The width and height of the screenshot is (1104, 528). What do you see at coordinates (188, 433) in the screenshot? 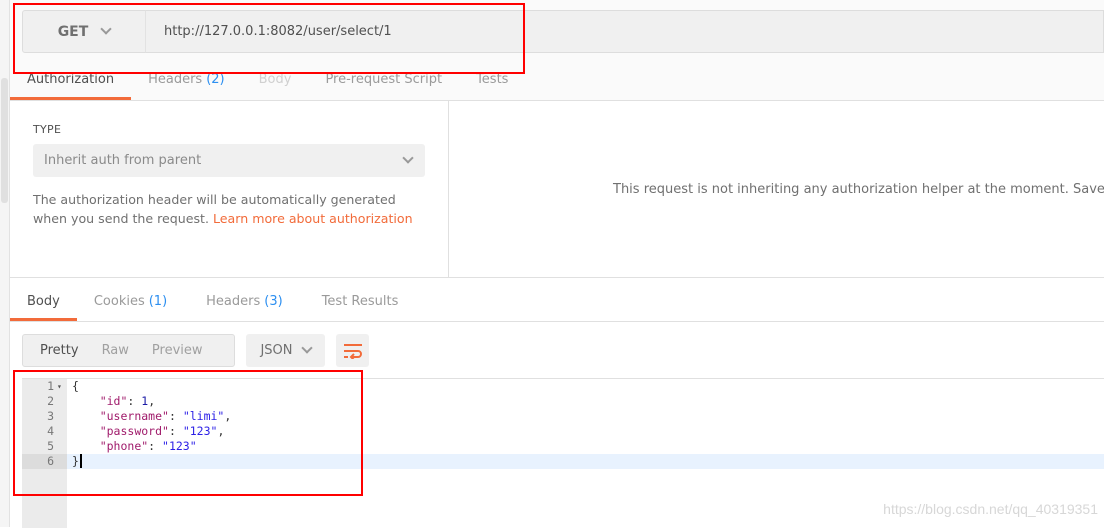
I see `annotation-box-response` at bounding box center [188, 433].